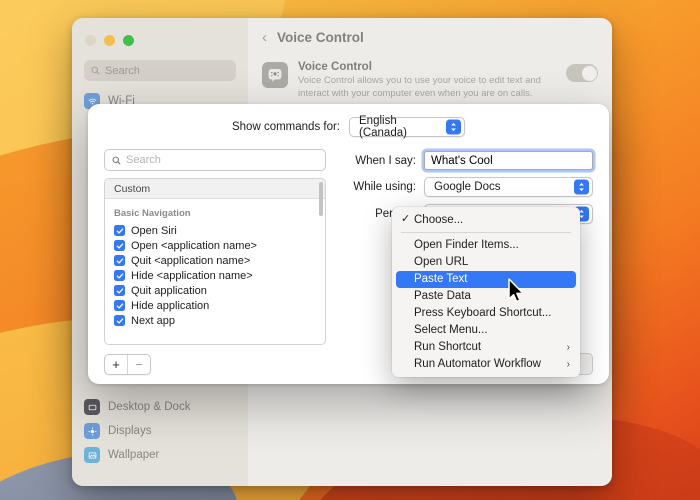 This screenshot has width=700, height=500. What do you see at coordinates (194, 245) in the screenshot?
I see `list-item-label: Open <application name>` at bounding box center [194, 245].